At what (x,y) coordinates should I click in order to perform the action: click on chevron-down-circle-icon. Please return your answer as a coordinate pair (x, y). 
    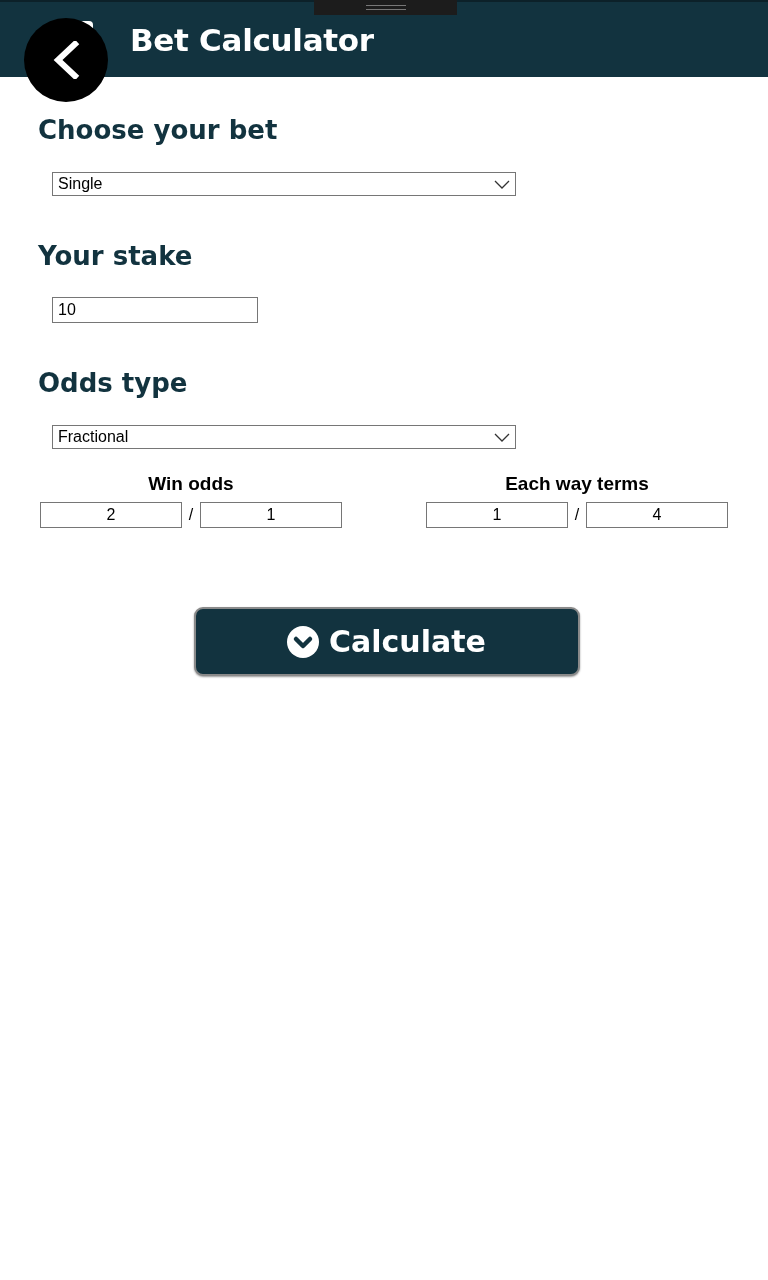
    Looking at the image, I should click on (303, 641).